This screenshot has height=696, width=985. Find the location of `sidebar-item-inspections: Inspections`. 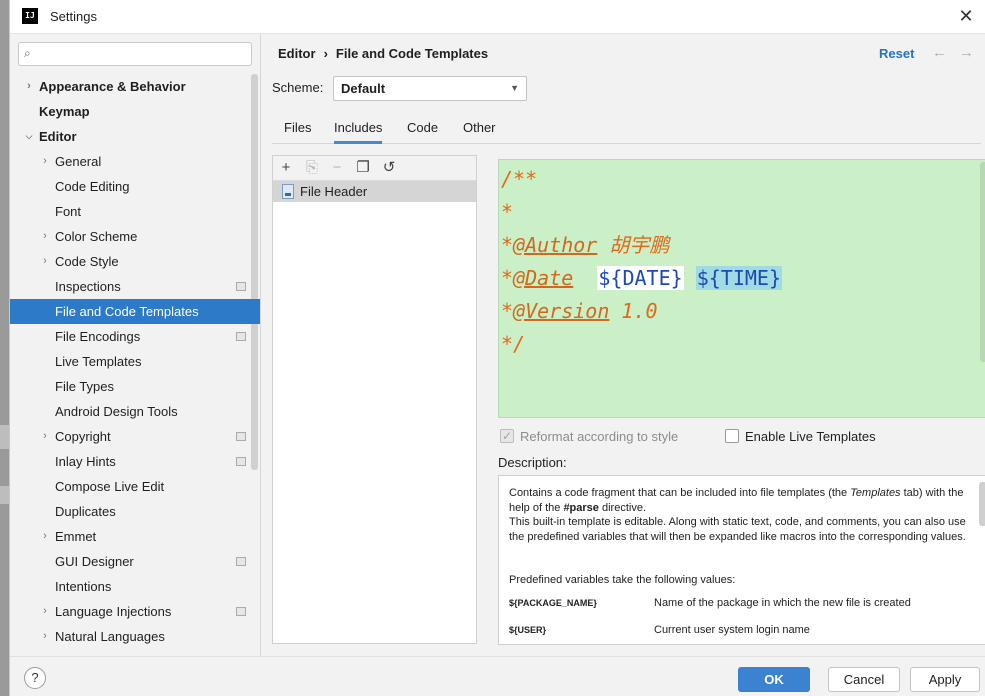

sidebar-item-inspections: Inspections is located at coordinates (135, 286).